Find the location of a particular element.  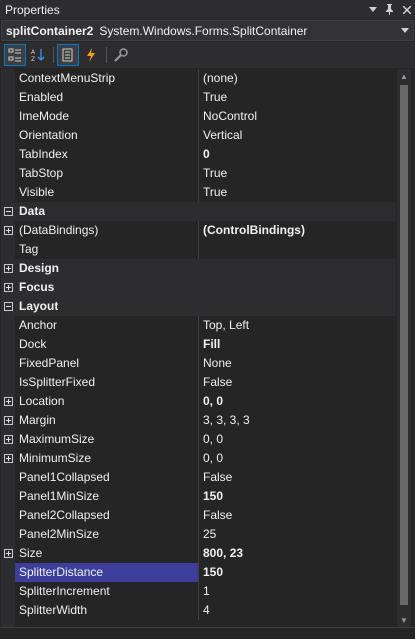

property-row: TabIndex 0 is located at coordinates (198, 154).